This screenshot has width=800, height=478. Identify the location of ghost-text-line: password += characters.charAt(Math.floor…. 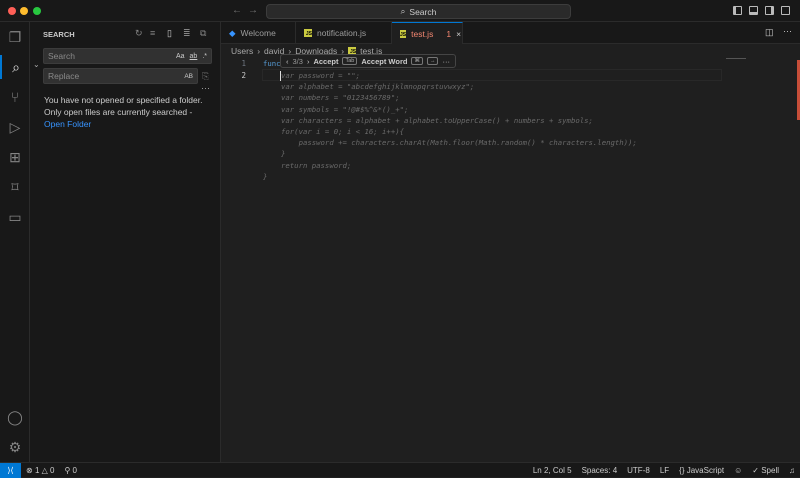
(459, 142).